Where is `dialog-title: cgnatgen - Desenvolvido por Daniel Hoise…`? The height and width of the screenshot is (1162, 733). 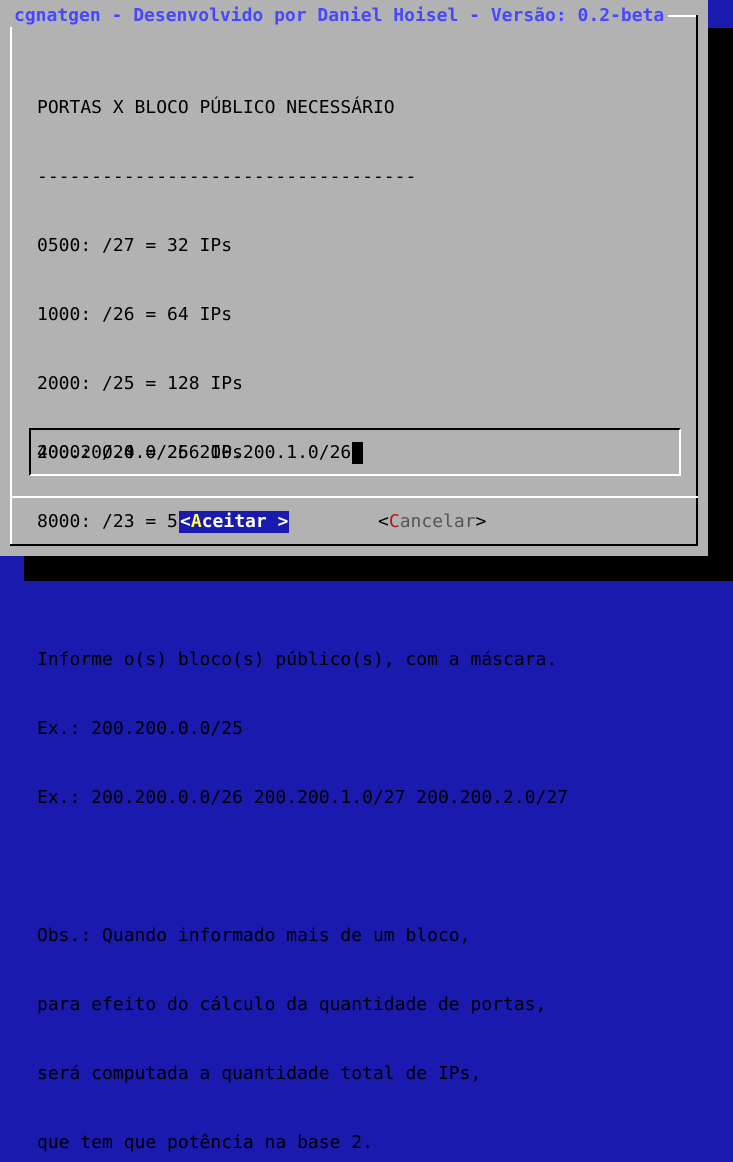
dialog-title: cgnatgen - Desenvolvido por Daniel Hoise… is located at coordinates (339, 16).